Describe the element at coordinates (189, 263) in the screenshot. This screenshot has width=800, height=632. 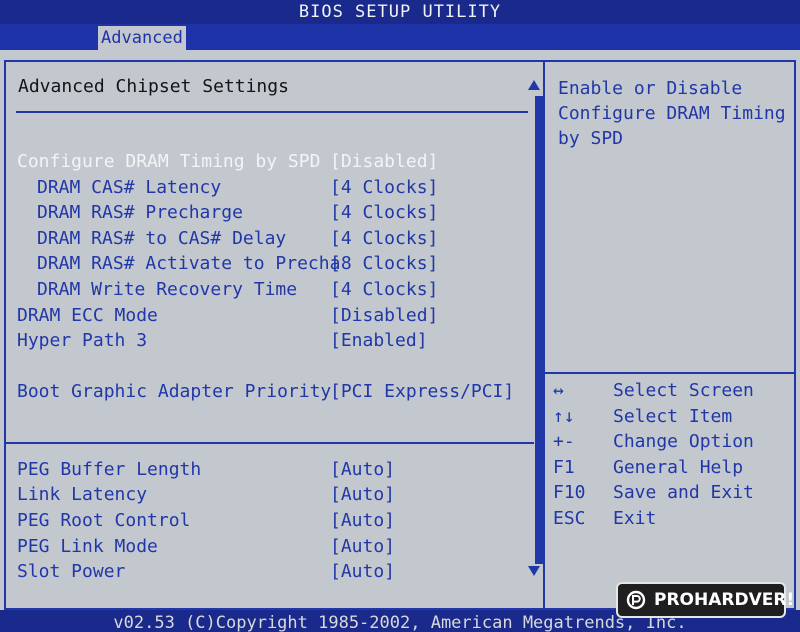
I see `setting-label: DRAM RAS# Activate to Precha` at that location.